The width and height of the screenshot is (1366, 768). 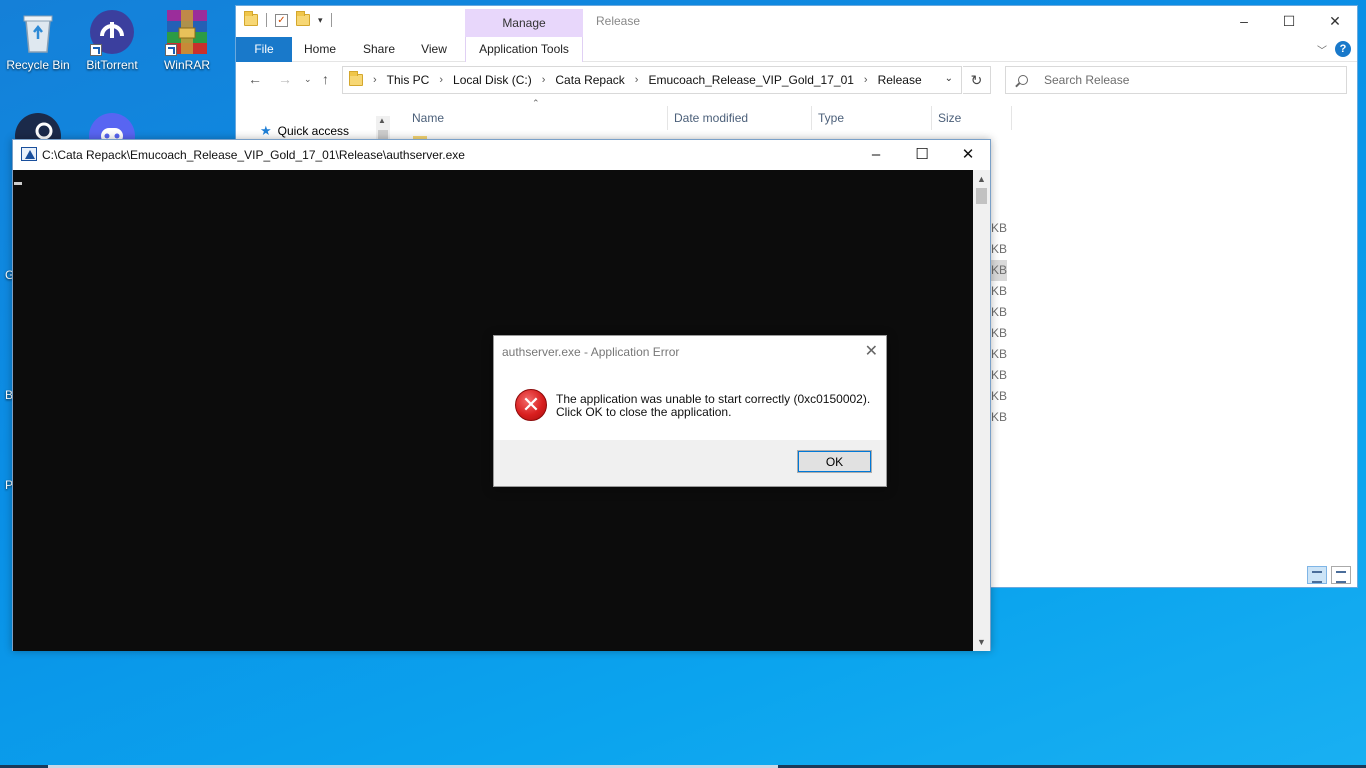 What do you see at coordinates (739, 118) in the screenshot?
I see `column-header-date-modified: Date modified` at bounding box center [739, 118].